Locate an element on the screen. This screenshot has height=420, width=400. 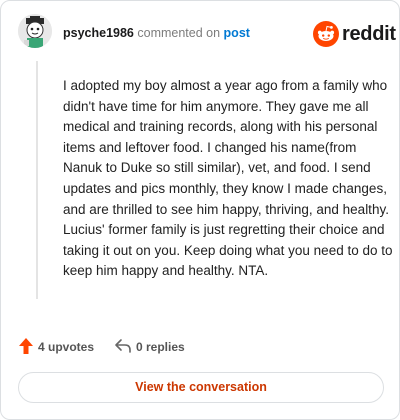
comment-actions: 4 upvotes 0 replies is located at coordinates (200, 348).